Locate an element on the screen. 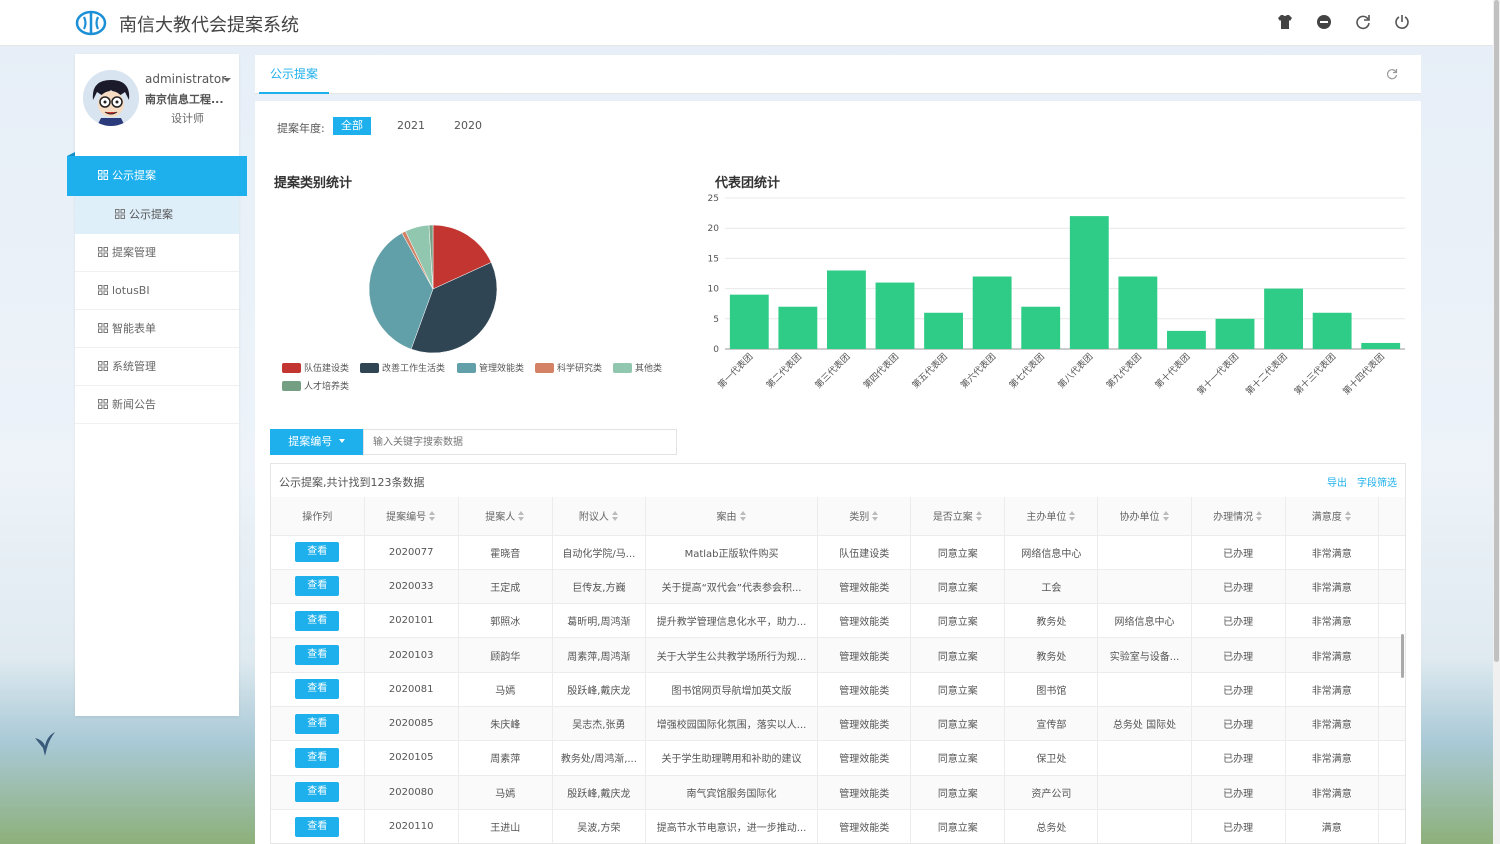 The image size is (1500, 844). page-scrollbar is located at coordinates (1496, 422).